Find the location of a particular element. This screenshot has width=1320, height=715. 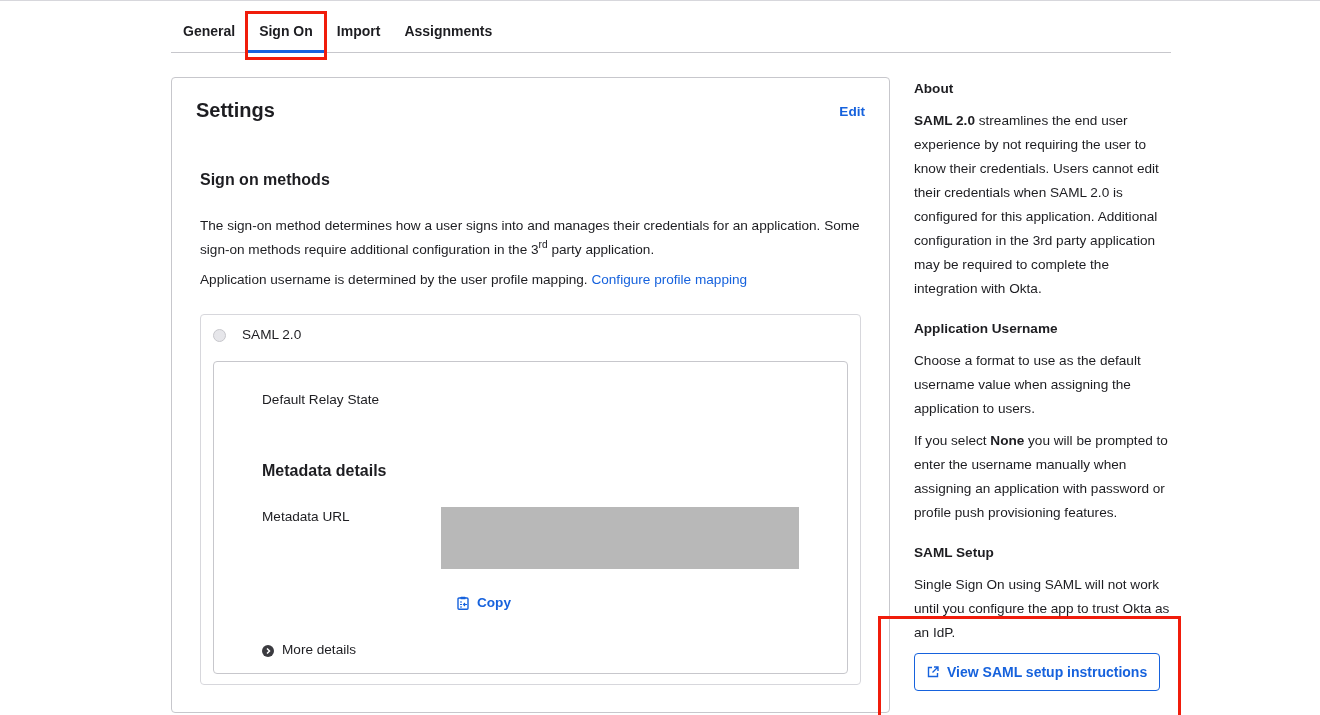

field-label: Default Relay State is located at coordinates (321, 400).